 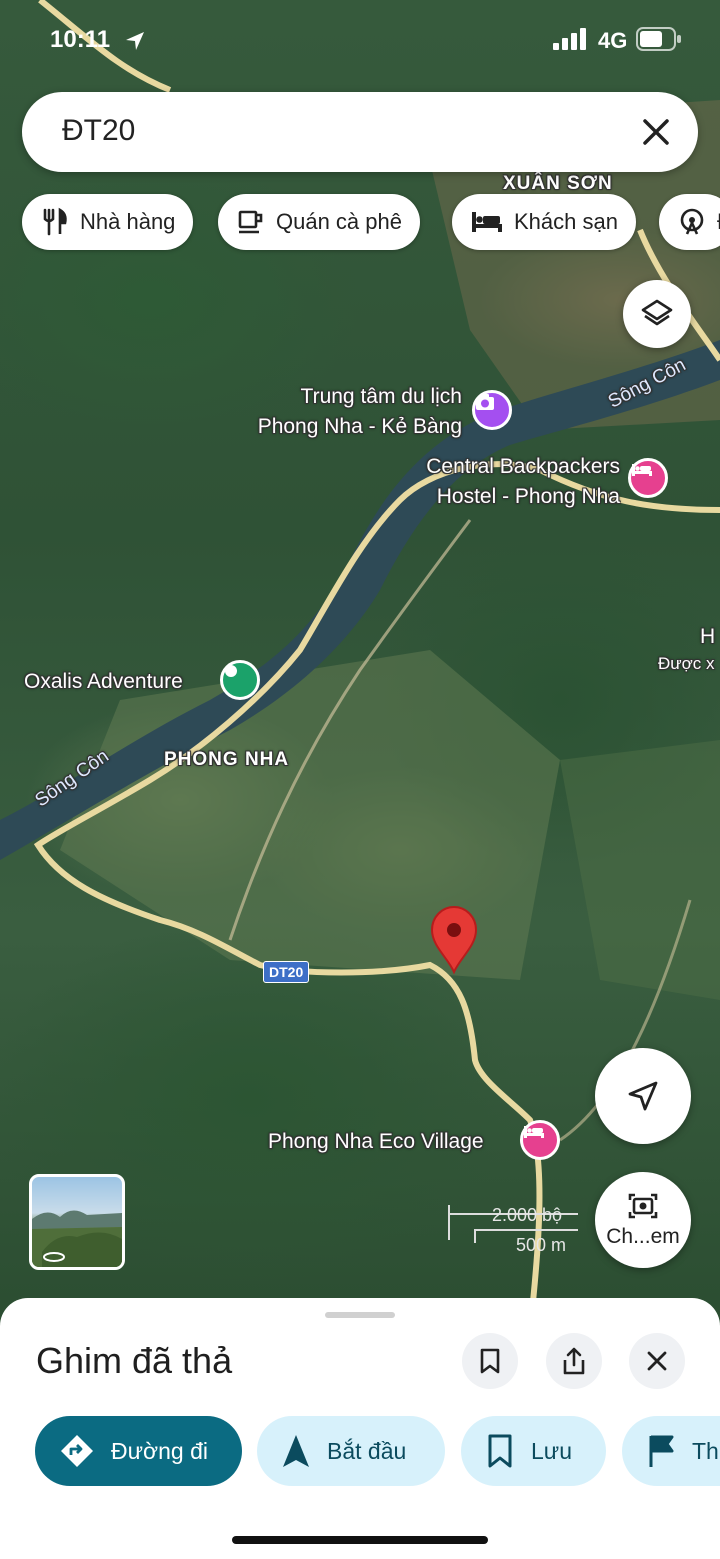 What do you see at coordinates (345, 412) in the screenshot?
I see `poi-label-visitor-center: Trung tâm du lịch Phong Nha - Kẻ Bàng` at bounding box center [345, 412].